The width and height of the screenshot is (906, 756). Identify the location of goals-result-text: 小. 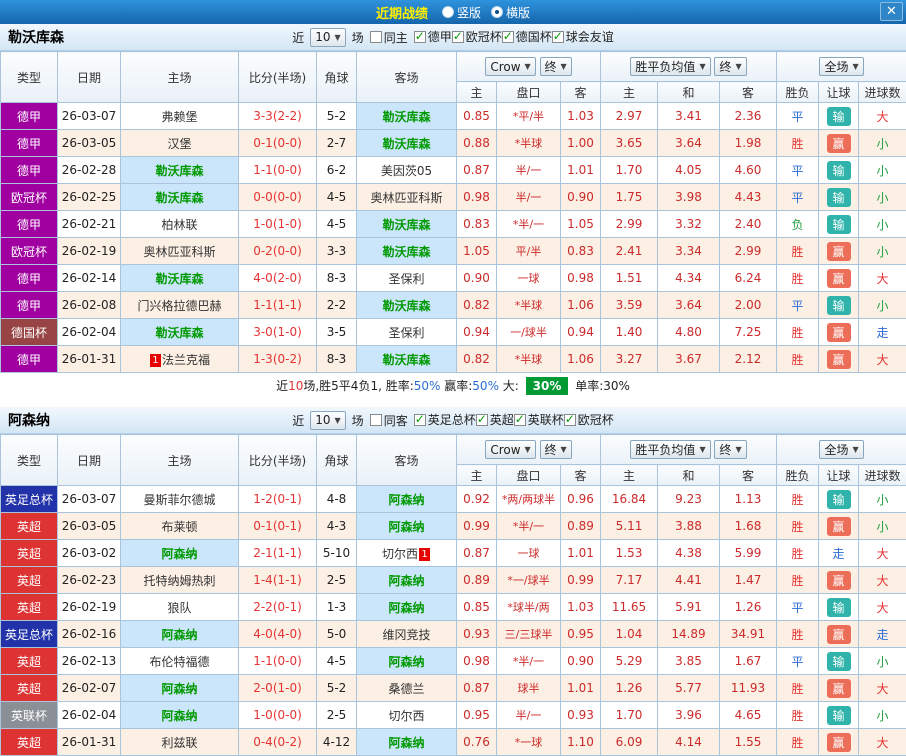
(883, 662).